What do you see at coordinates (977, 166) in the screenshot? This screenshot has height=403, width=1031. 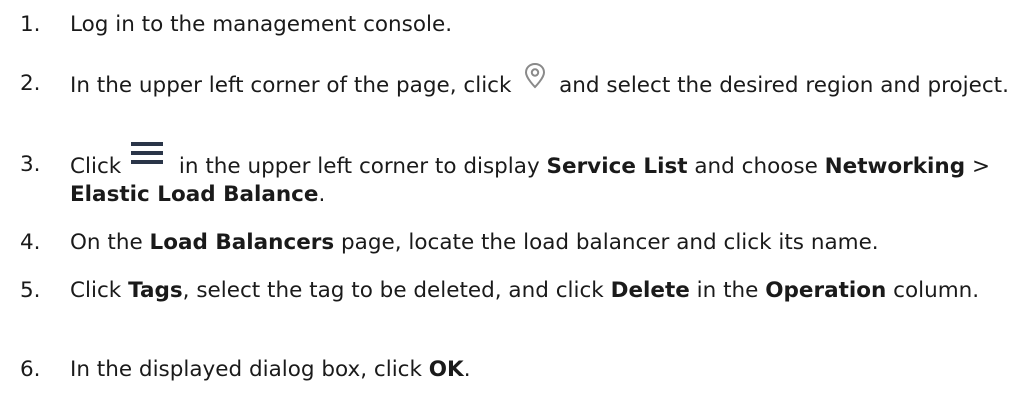 I see `step-3-mid3: >` at bounding box center [977, 166].